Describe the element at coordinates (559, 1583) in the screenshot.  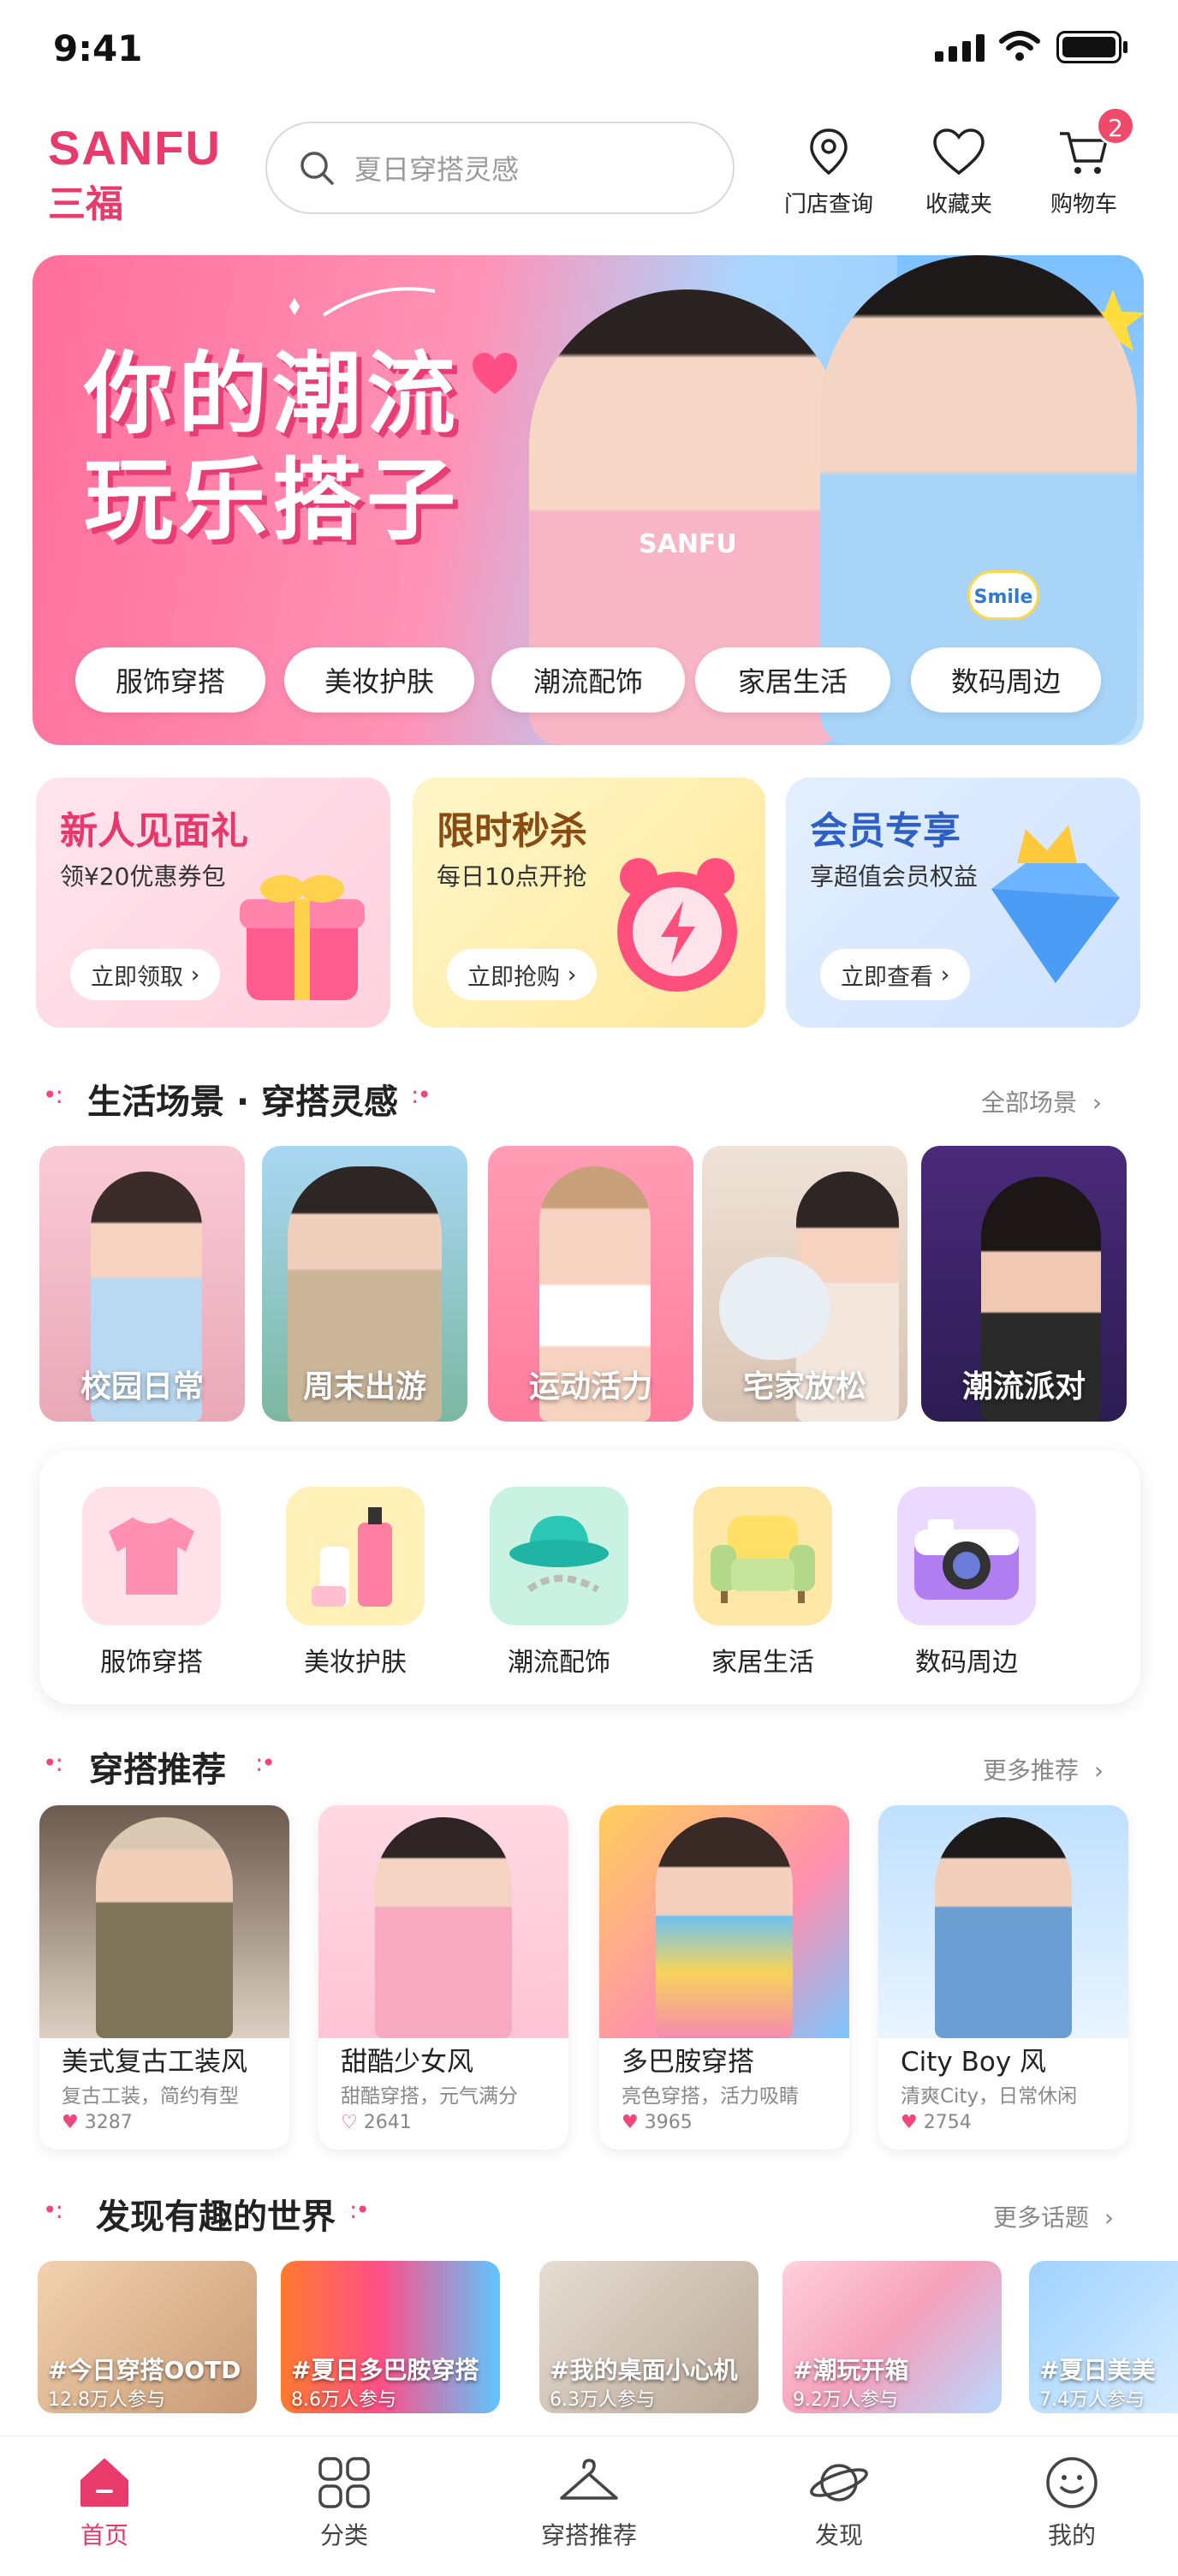
I see `category-accessories: 潮流配饰` at that location.